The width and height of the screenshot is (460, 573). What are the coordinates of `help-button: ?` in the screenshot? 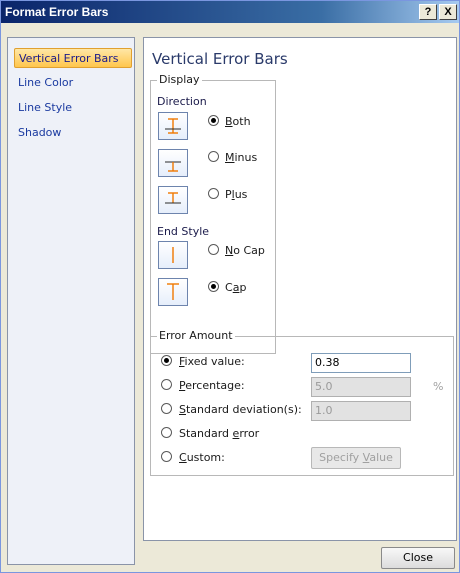 It's located at (428, 12).